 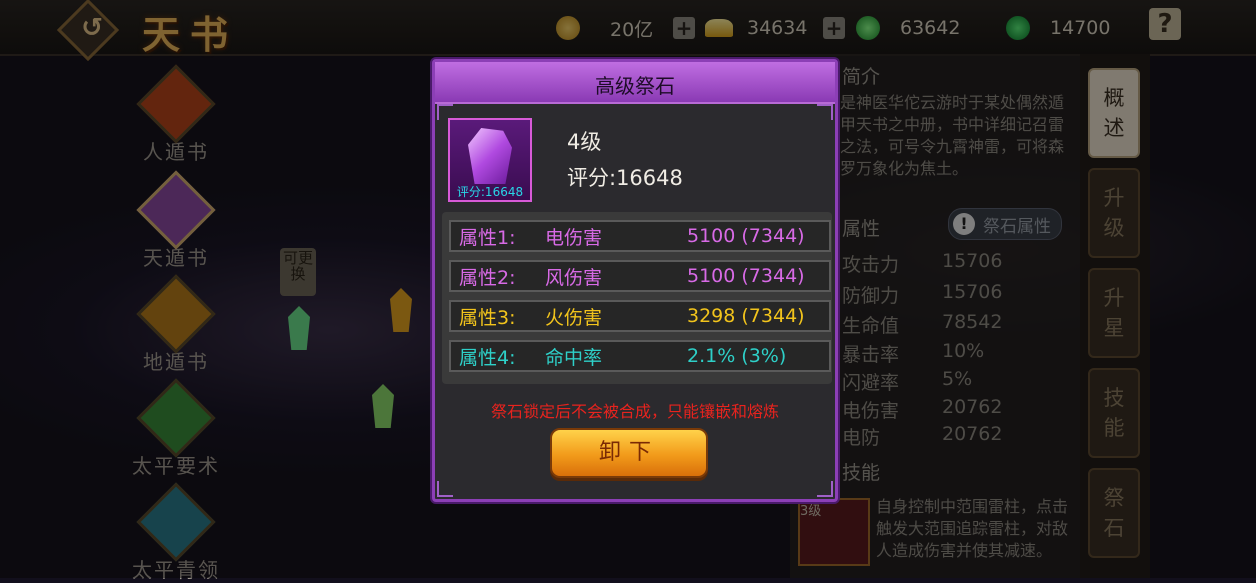 I want to click on stone-item-slot: 评分:16648, so click(x=490, y=160).